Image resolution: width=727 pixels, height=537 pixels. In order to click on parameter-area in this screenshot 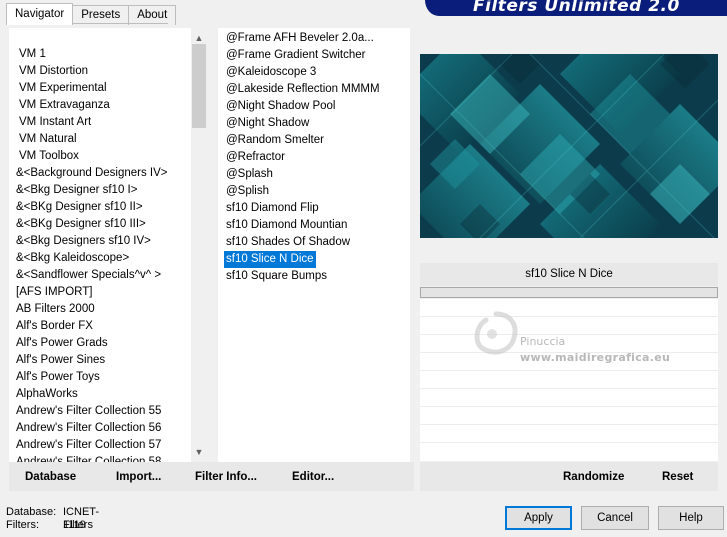, I will do `click(569, 380)`.